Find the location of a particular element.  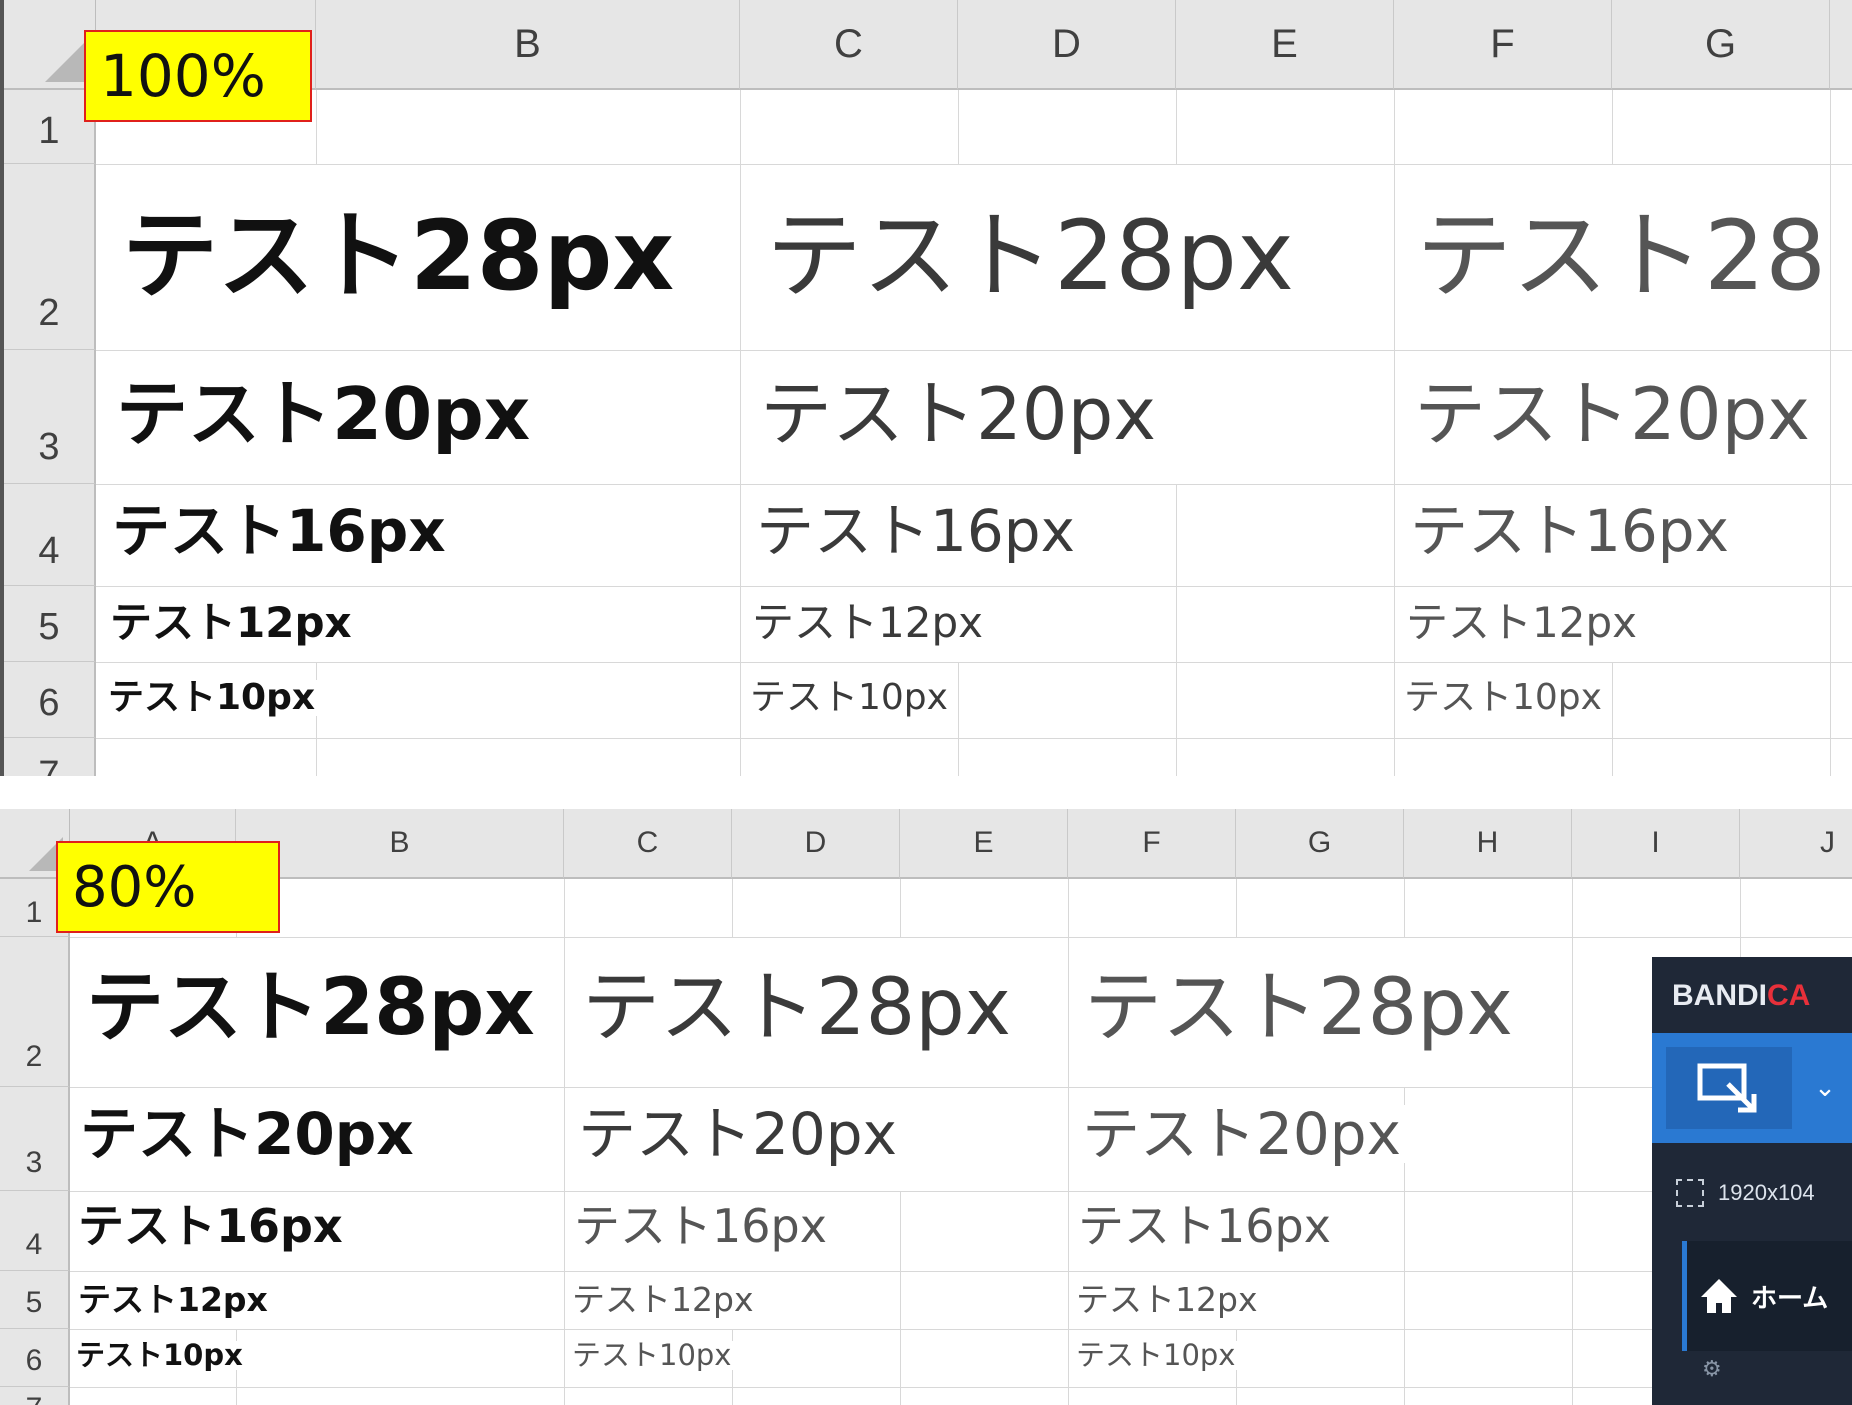

nav-next-item: ⚙ is located at coordinates (1767, 1381).